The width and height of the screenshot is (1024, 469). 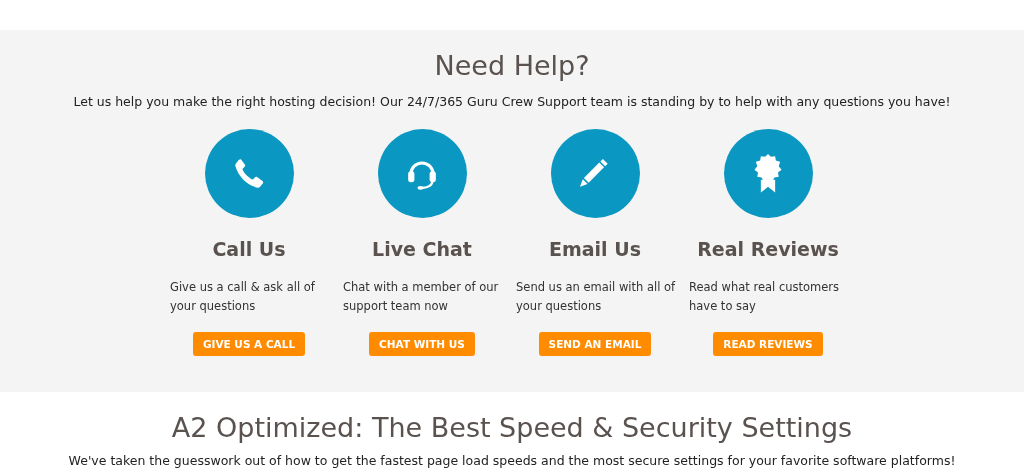 I want to click on option-heading: Live Chat, so click(x=422, y=249).